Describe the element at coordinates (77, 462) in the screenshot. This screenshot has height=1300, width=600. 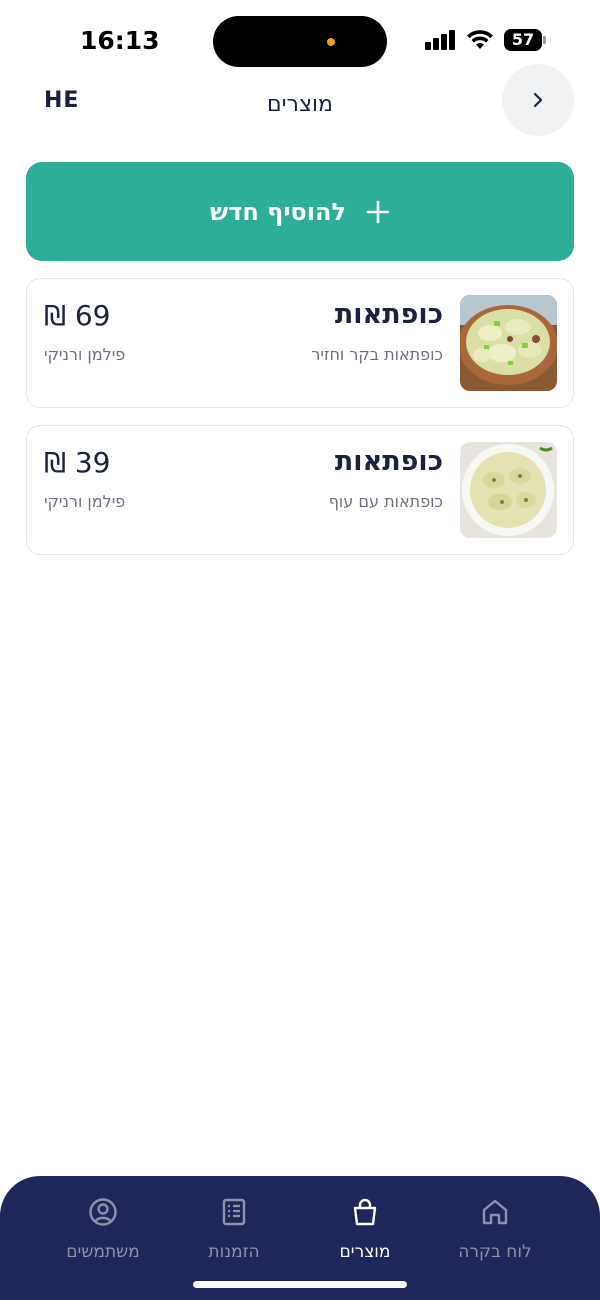
I see `product-price: 39 ₪` at that location.